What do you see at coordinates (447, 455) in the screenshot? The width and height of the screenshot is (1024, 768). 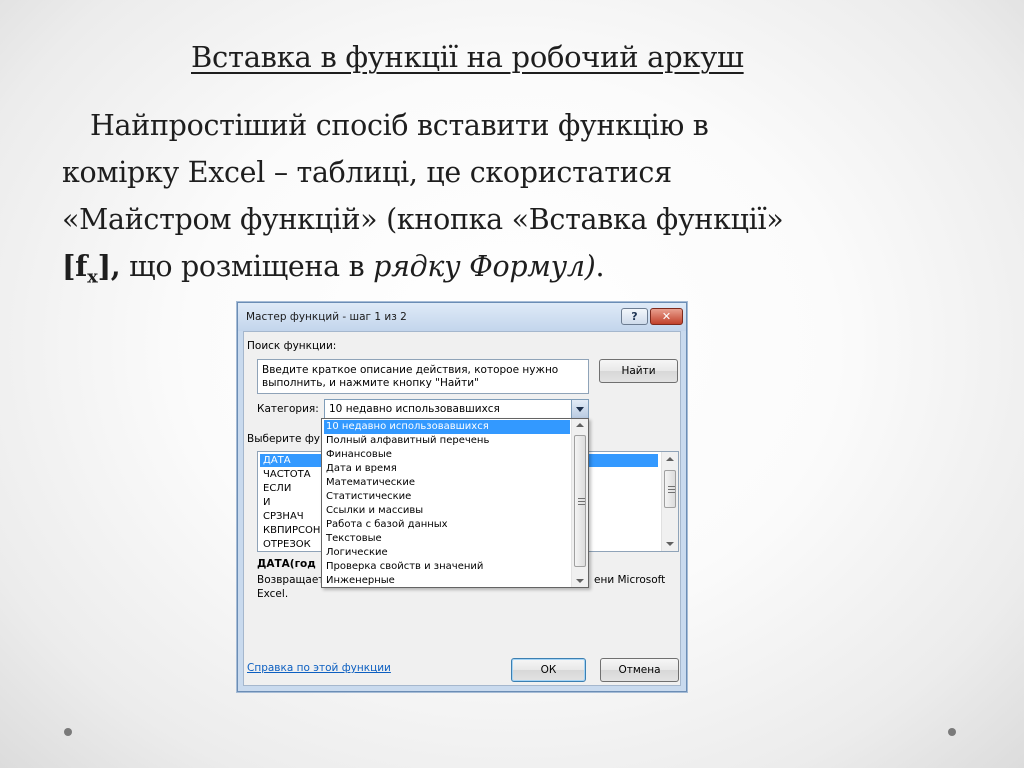 I see `category-option: Финансовые` at bounding box center [447, 455].